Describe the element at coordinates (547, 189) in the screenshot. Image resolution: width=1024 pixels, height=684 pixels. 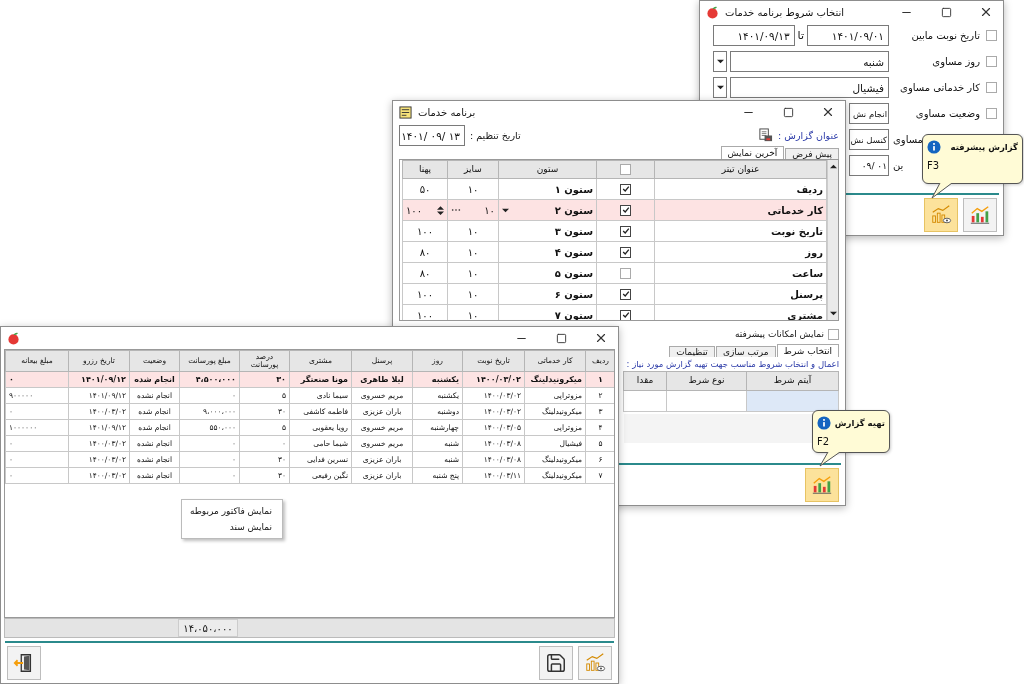
I see `table-cell: ستون ۱` at that location.